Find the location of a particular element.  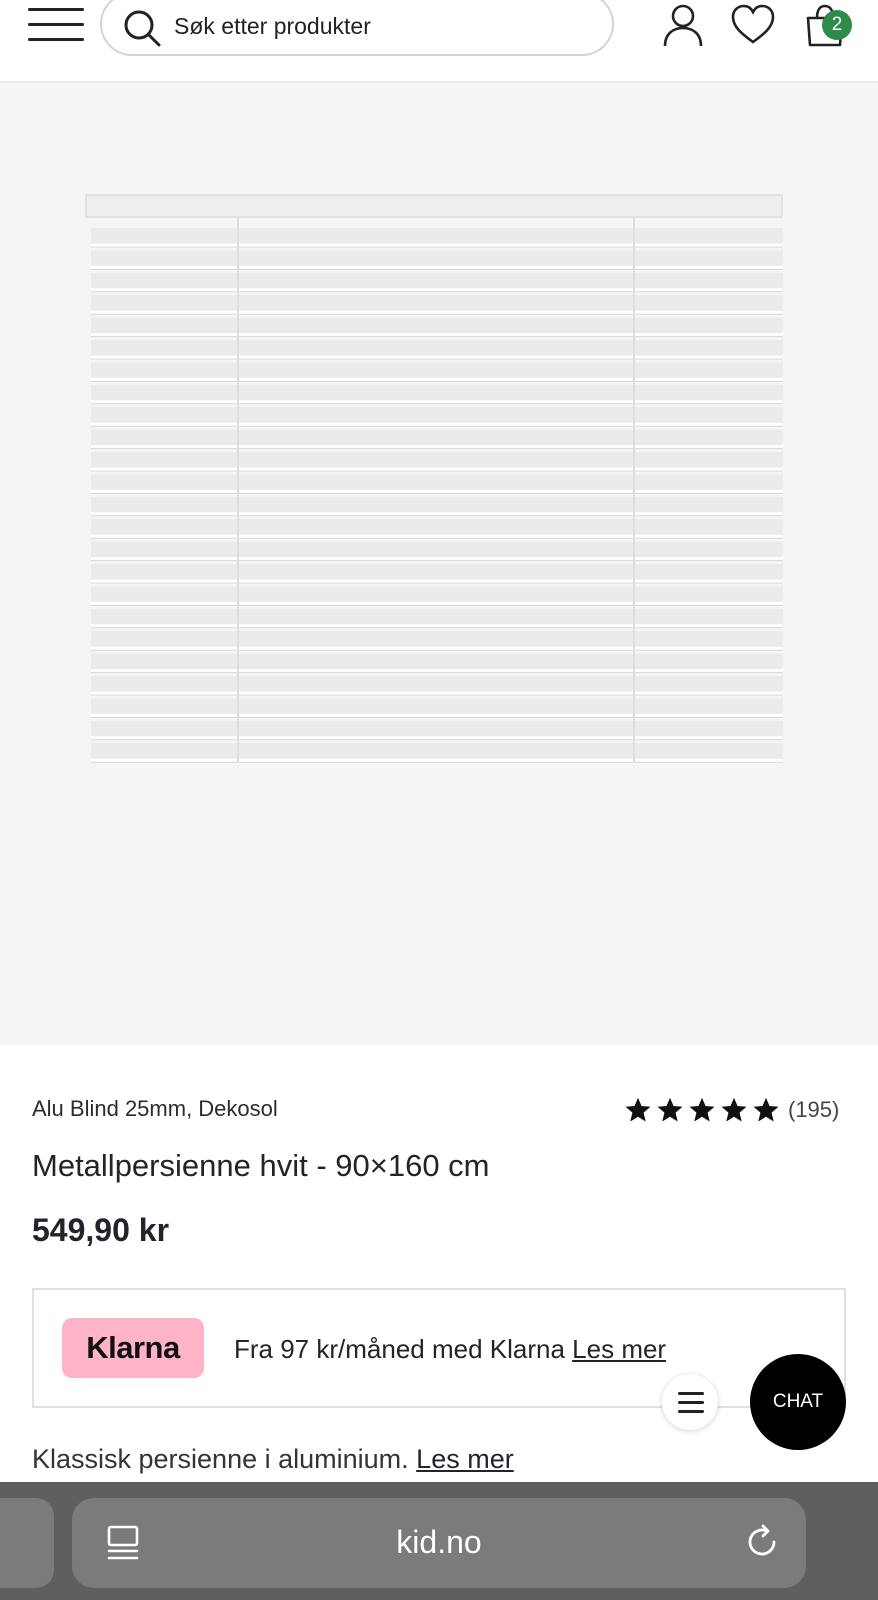

list-menu-button is located at coordinates (690, 1402).